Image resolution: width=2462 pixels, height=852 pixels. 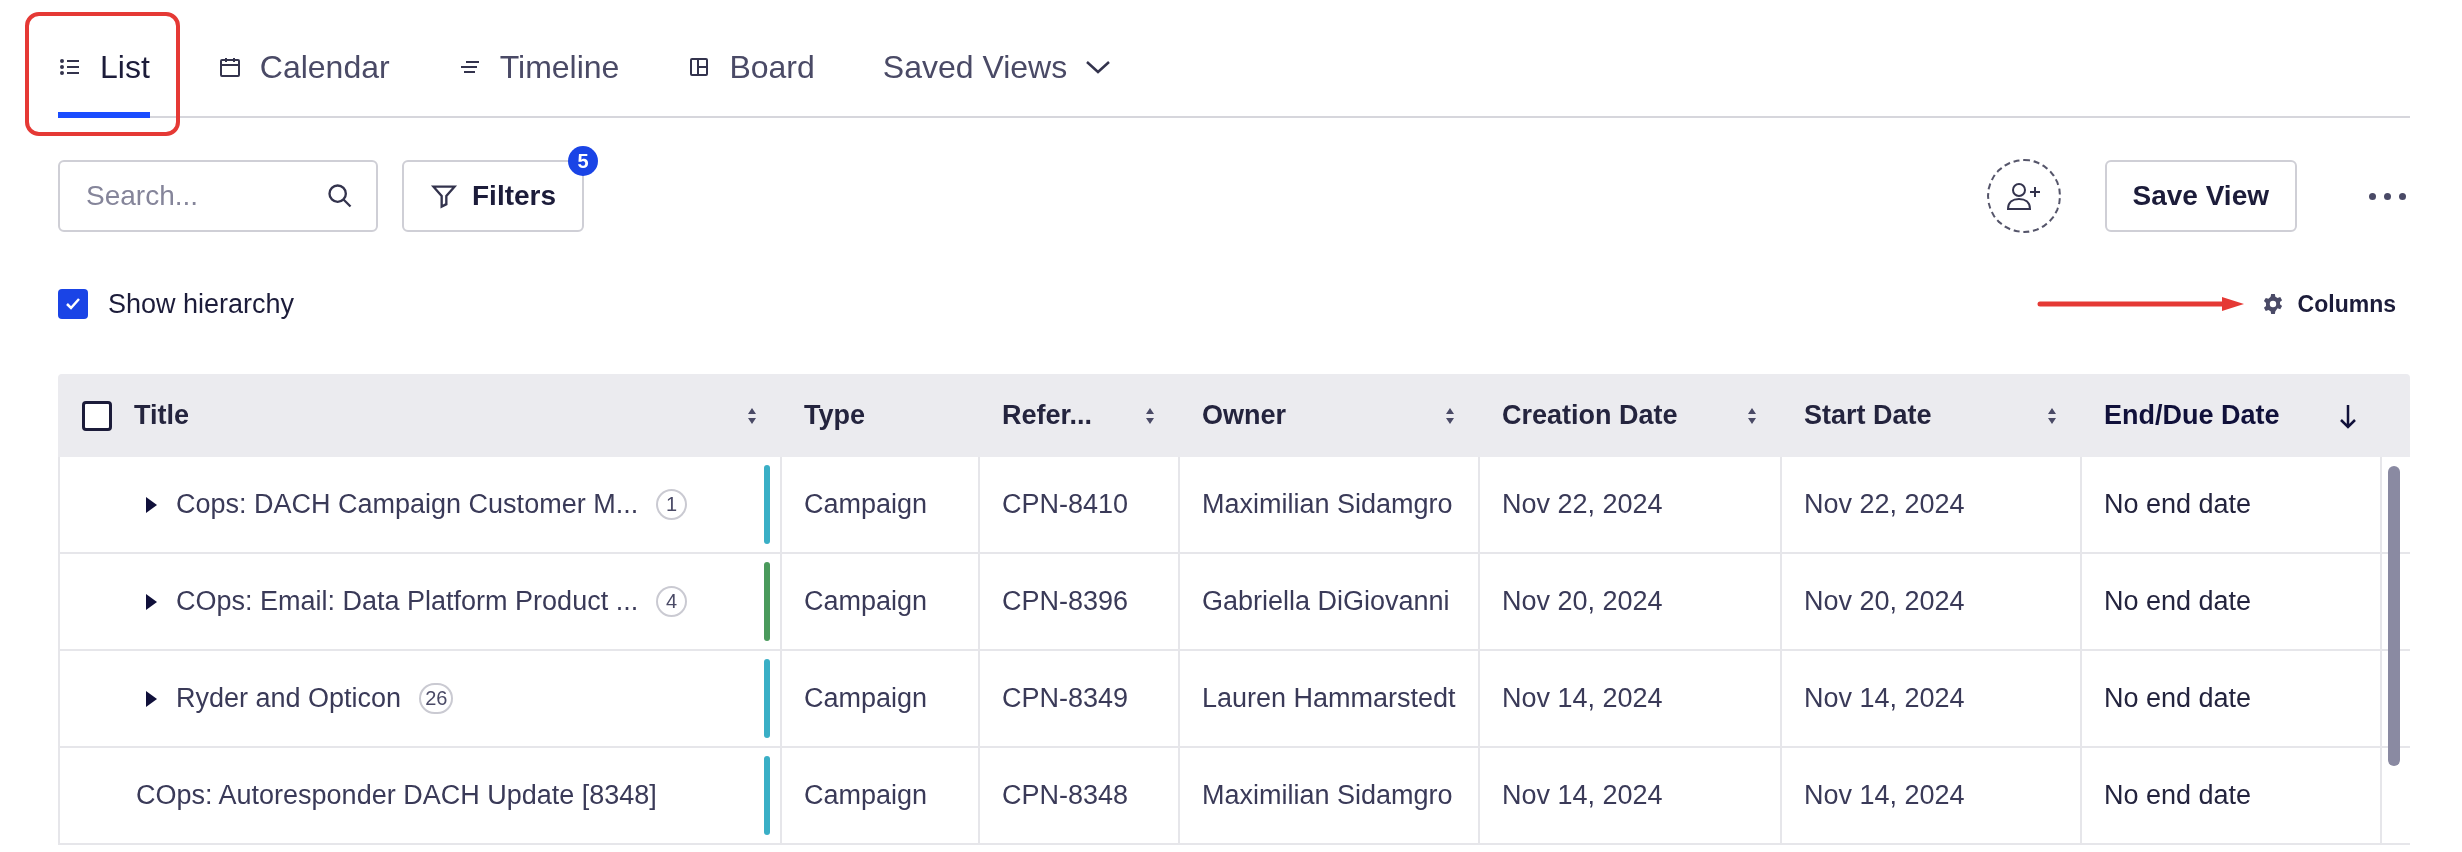 What do you see at coordinates (1330, 698) in the screenshot?
I see `table-cell: Lauren Hammarstedt` at bounding box center [1330, 698].